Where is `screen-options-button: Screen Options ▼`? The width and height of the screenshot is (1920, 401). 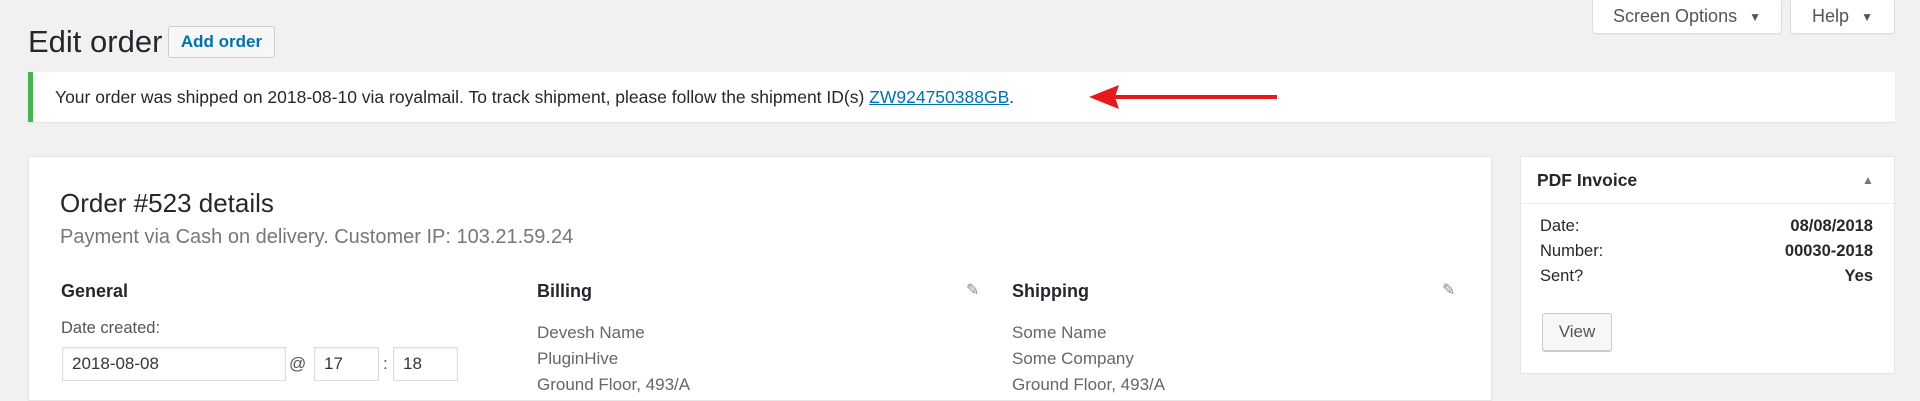 screen-options-button: Screen Options ▼ is located at coordinates (1687, 17).